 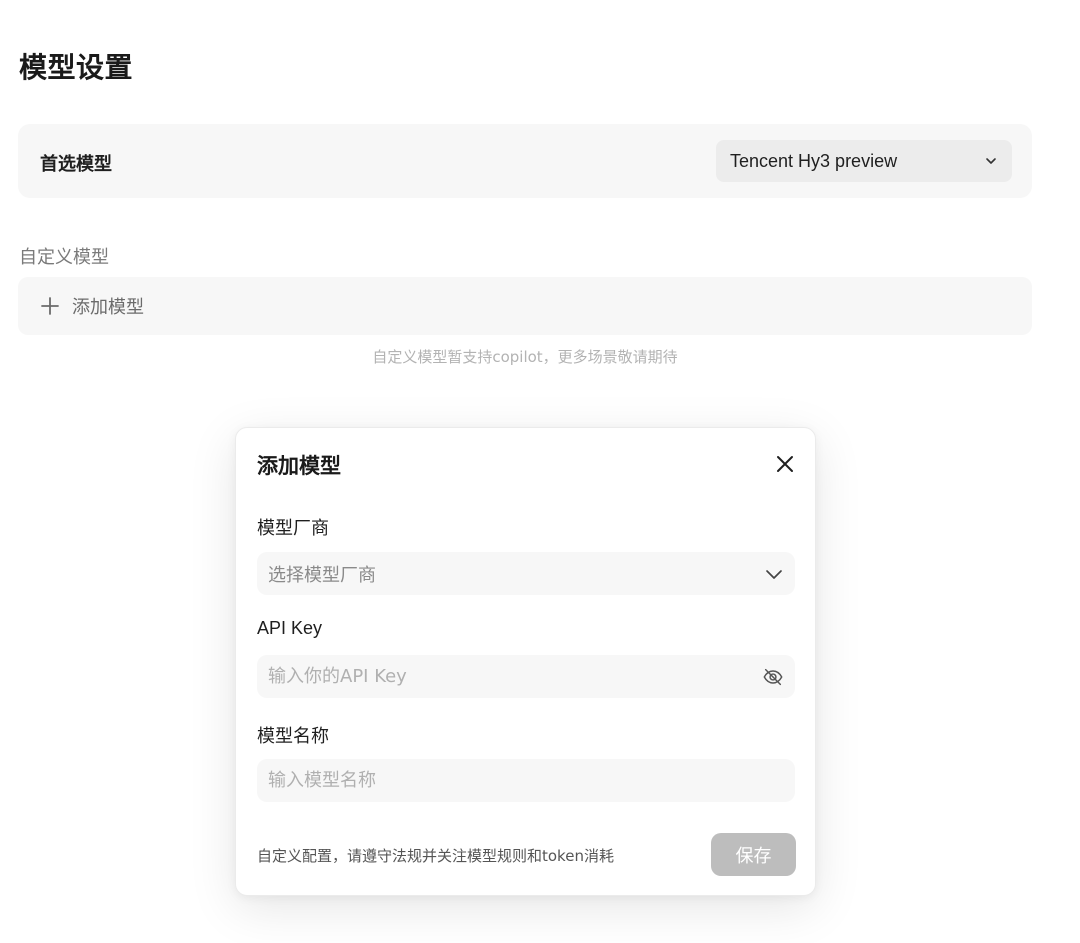 What do you see at coordinates (435, 856) in the screenshot?
I see `footer-note: 自定义配置，请遵守法规并关注模型规则和token消耗` at bounding box center [435, 856].